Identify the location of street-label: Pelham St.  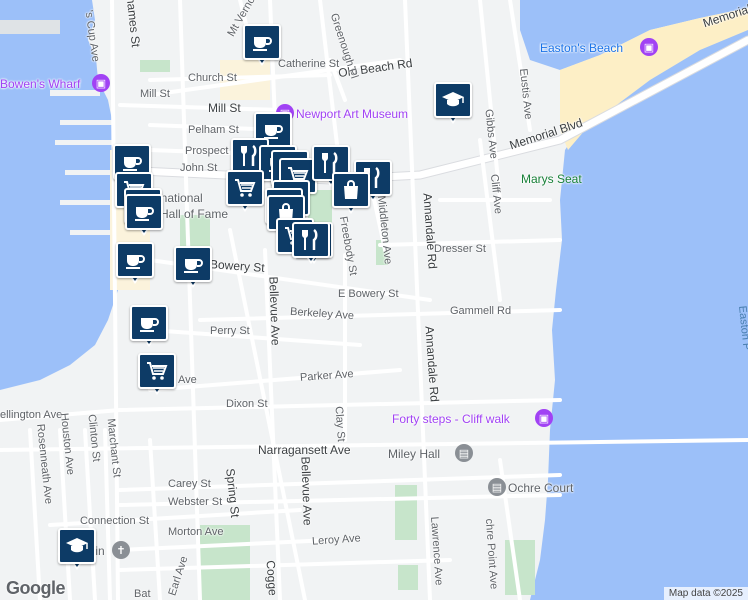
(213, 130).